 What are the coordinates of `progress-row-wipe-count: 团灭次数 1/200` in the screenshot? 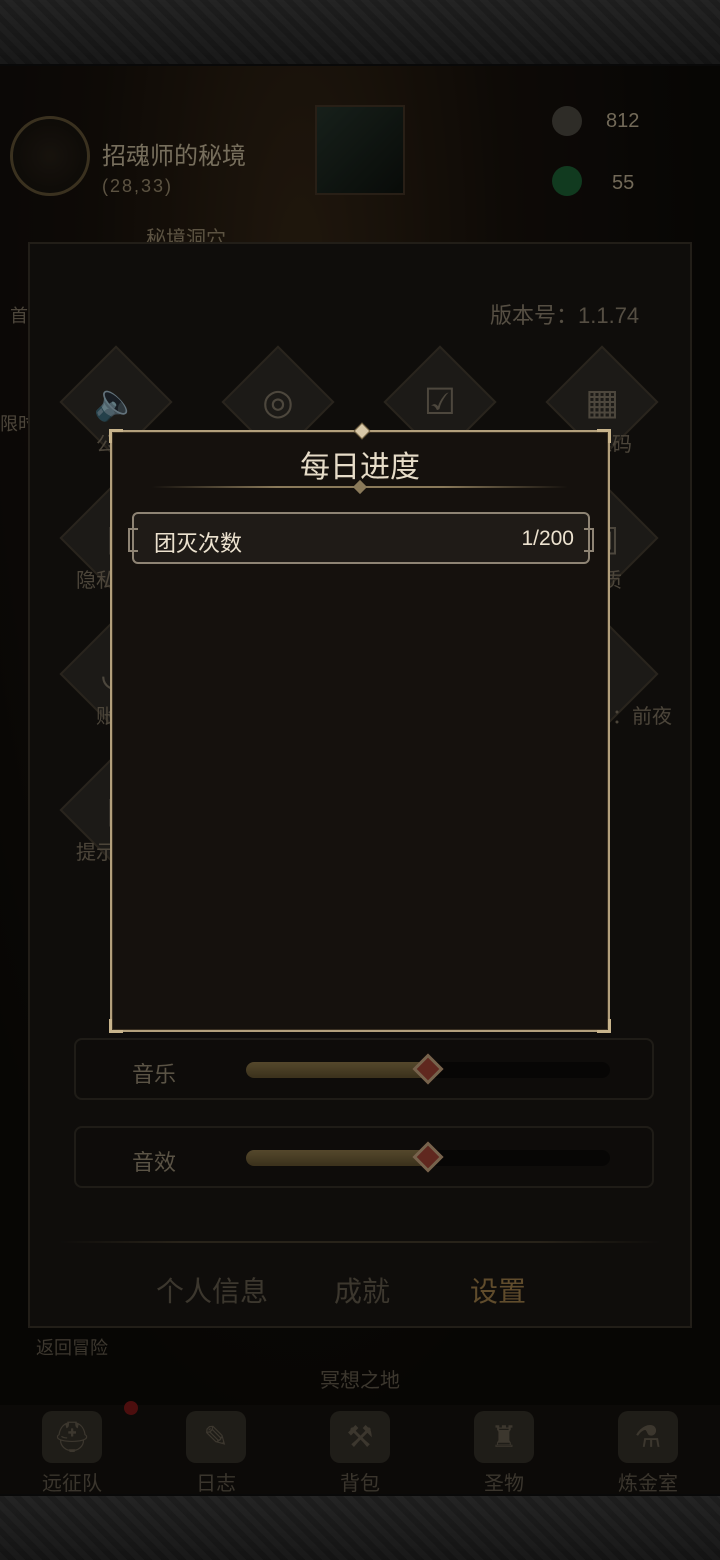 It's located at (361, 538).